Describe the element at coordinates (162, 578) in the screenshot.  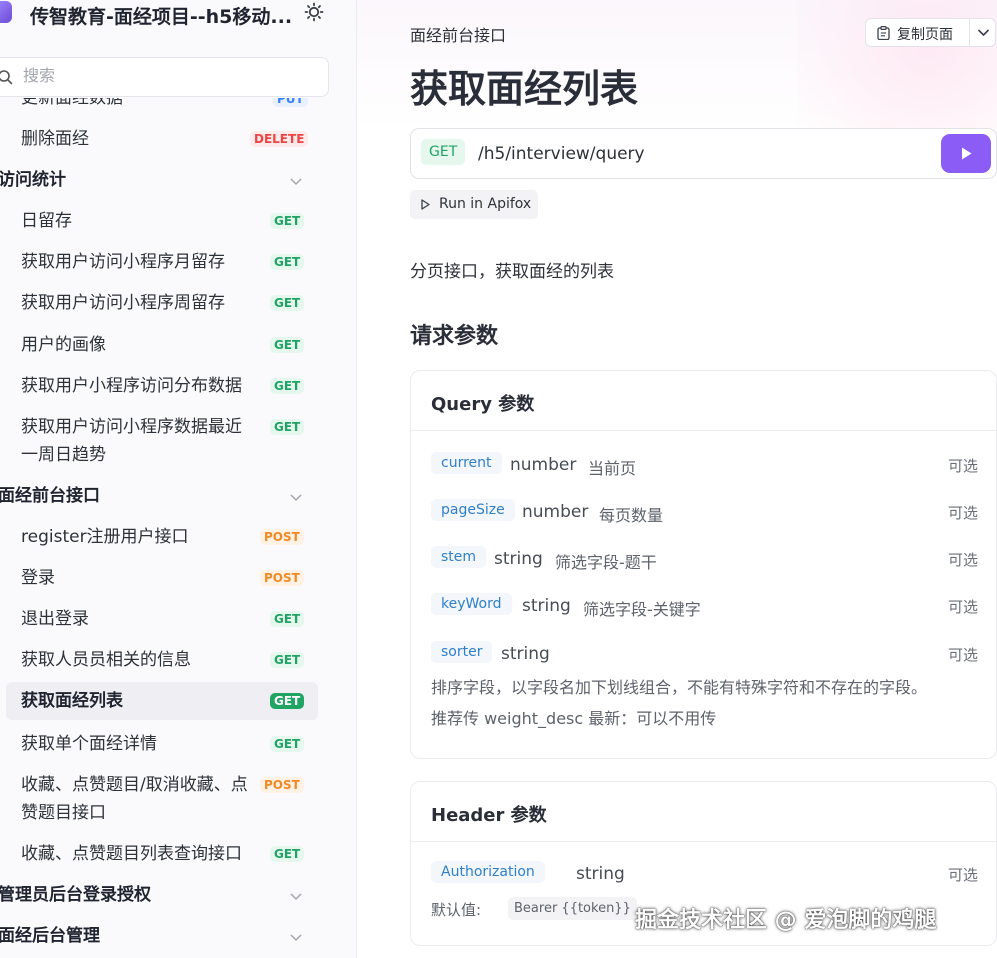
I see `sidebar-item-login: 登录 POST` at that location.